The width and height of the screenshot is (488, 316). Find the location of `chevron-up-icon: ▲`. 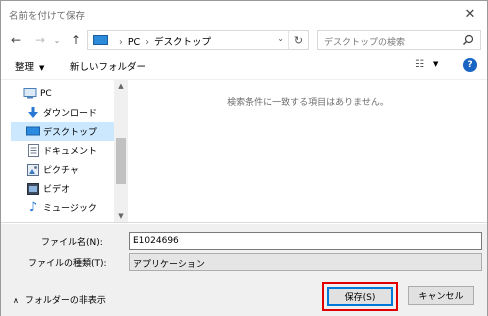

chevron-up-icon: ▲ is located at coordinates (121, 86).